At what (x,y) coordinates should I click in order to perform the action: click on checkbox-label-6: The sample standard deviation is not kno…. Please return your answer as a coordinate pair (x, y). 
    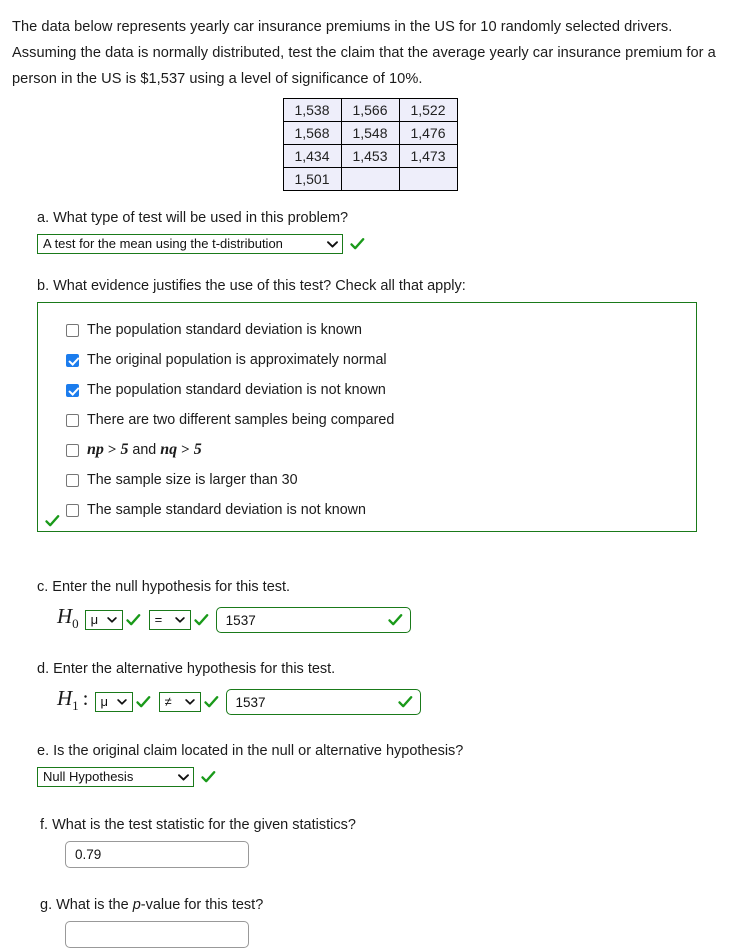
    Looking at the image, I should click on (226, 510).